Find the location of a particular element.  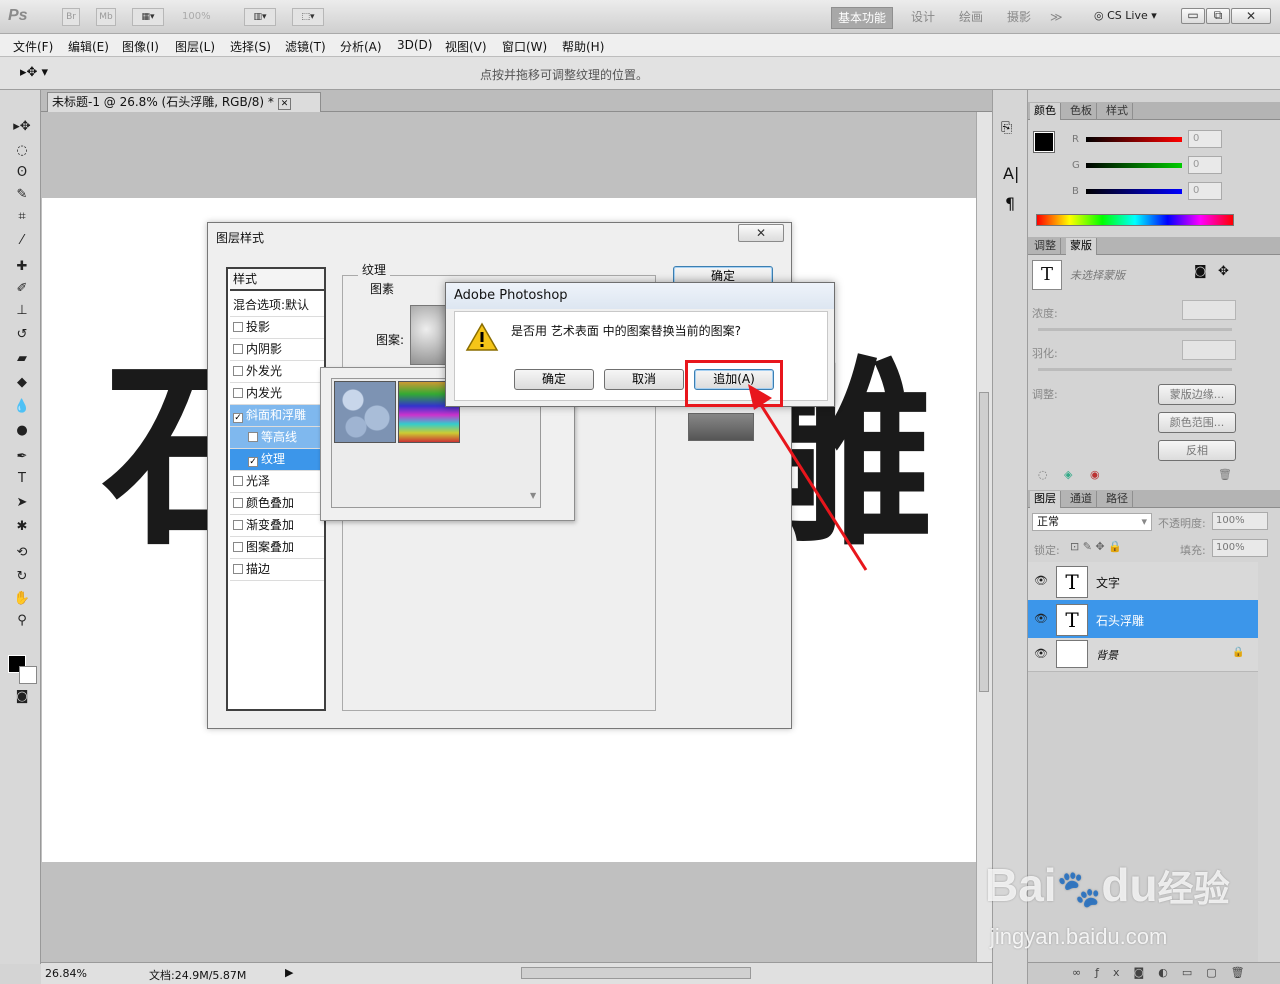

dialog-close-button: ✕ is located at coordinates (761, 233).